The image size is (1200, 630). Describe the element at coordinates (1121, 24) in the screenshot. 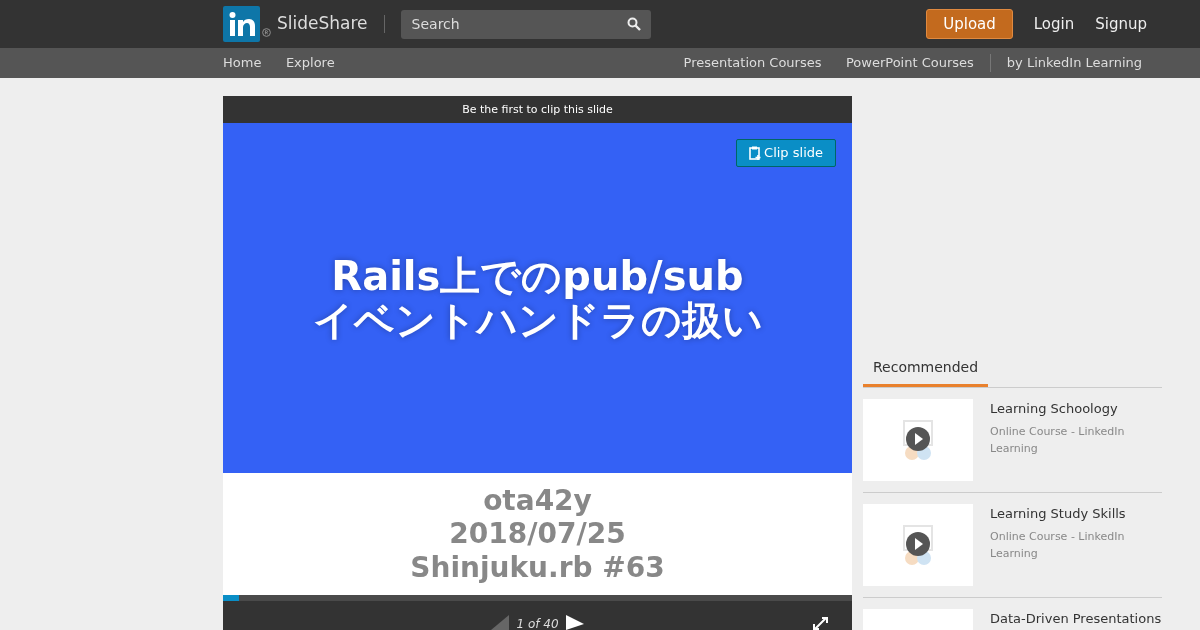

I see `header-link: Signup` at that location.